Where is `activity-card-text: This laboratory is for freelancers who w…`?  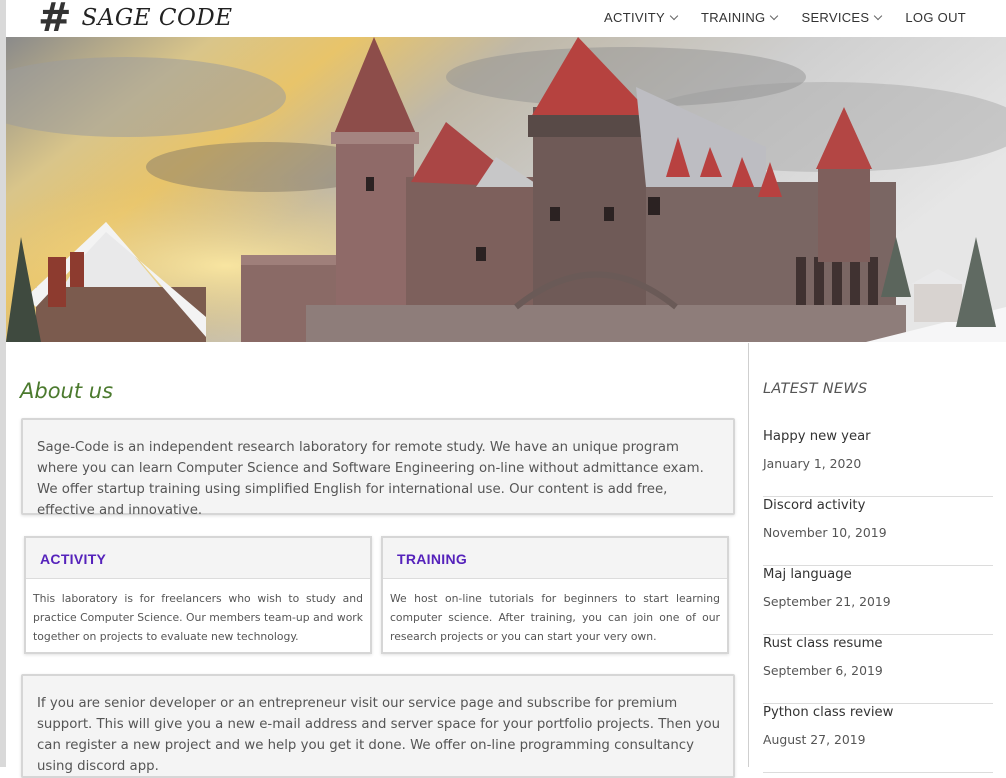 activity-card-text: This laboratory is for freelancers who w… is located at coordinates (198, 617).